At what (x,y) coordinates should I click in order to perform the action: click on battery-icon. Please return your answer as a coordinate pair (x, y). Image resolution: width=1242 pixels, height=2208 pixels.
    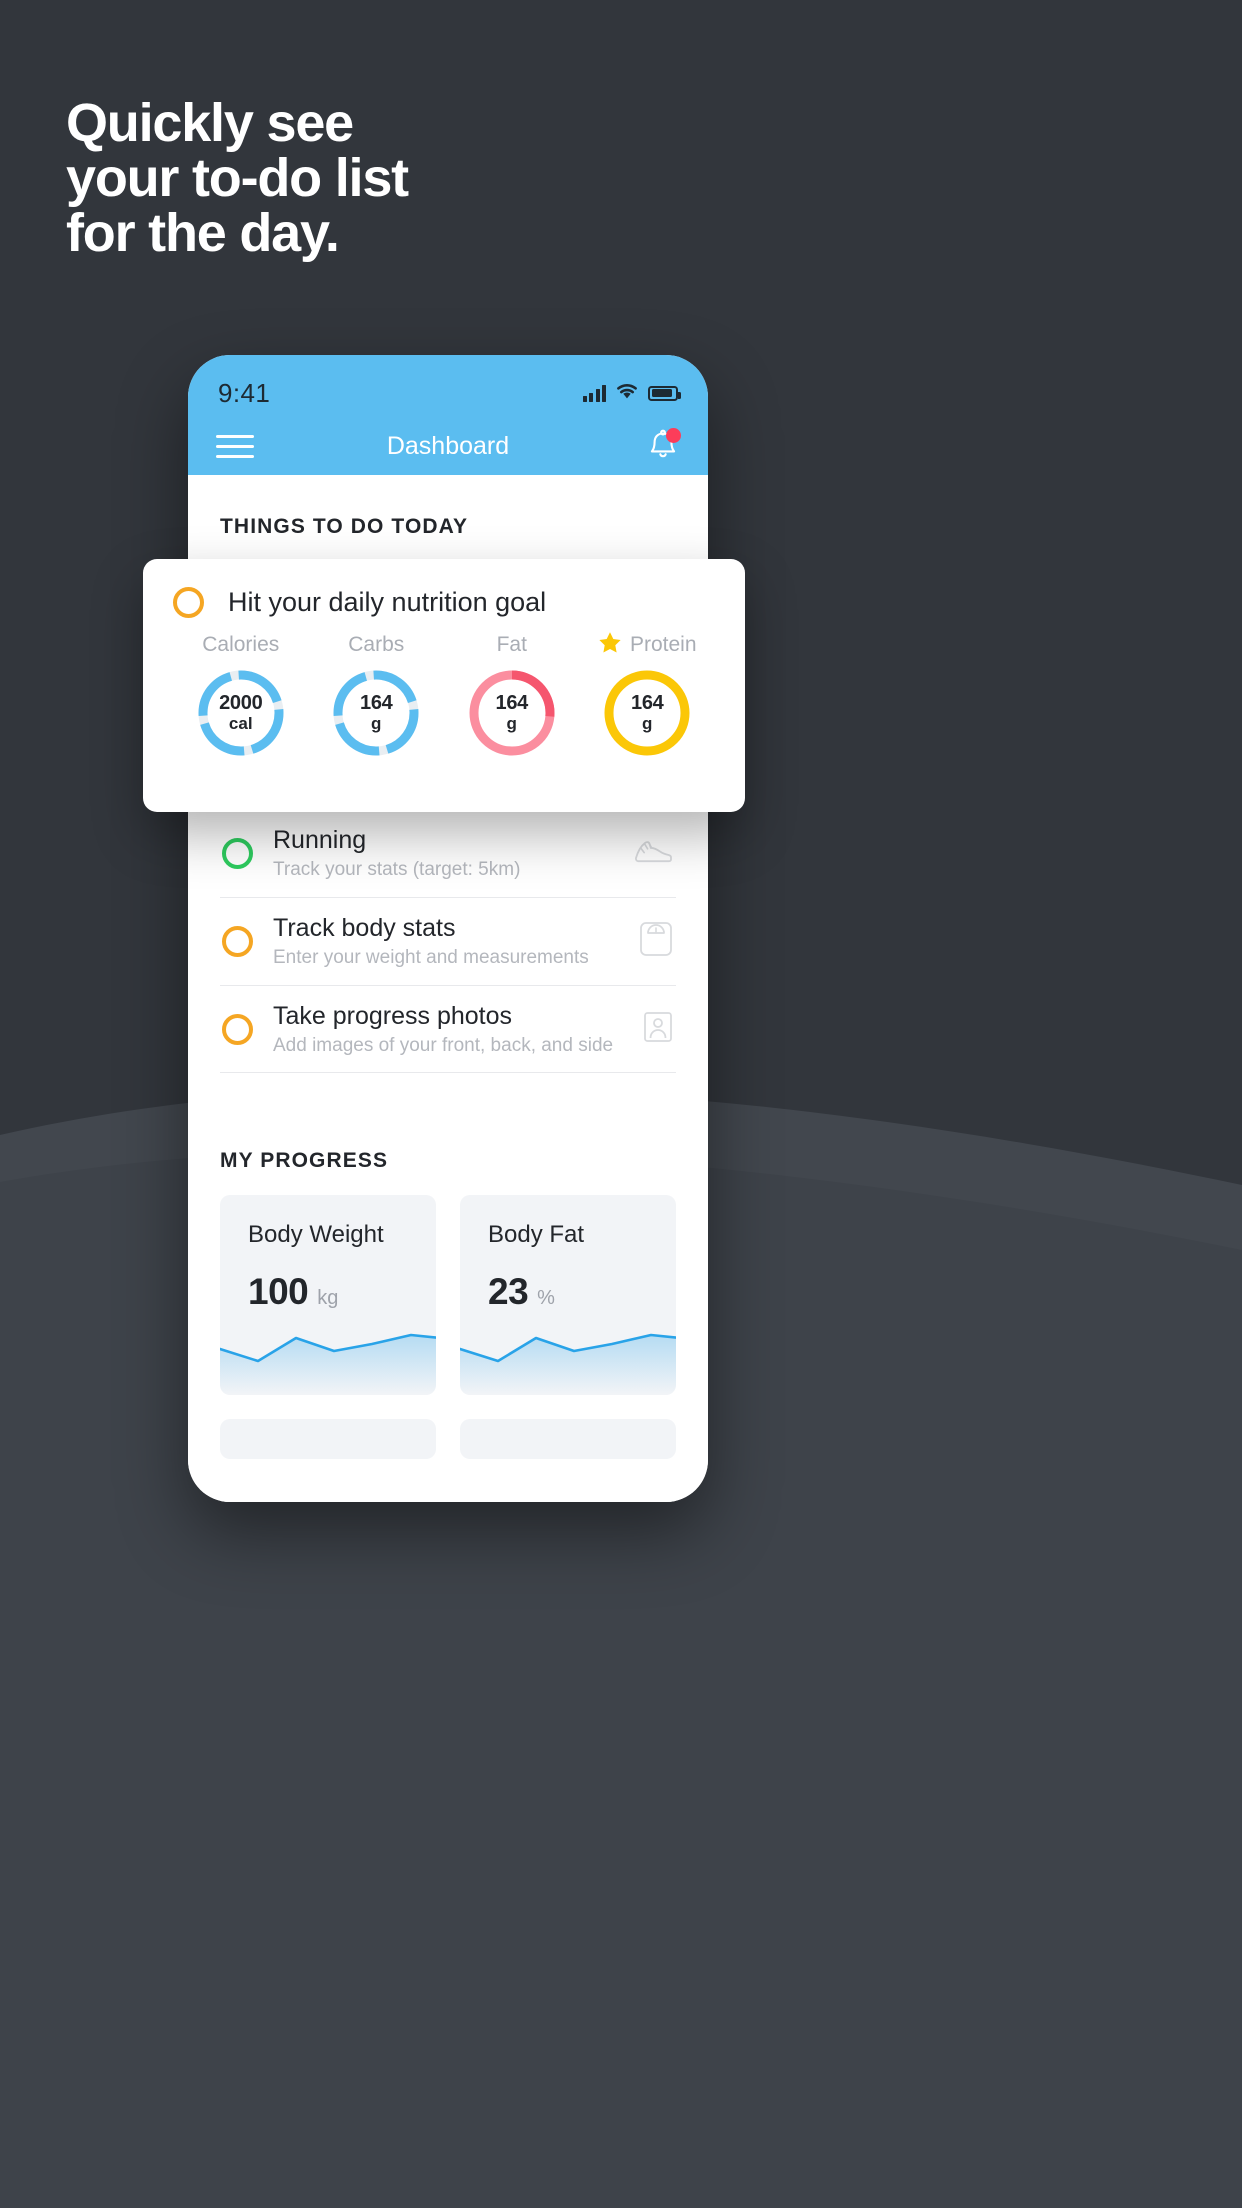
    Looking at the image, I should click on (664, 393).